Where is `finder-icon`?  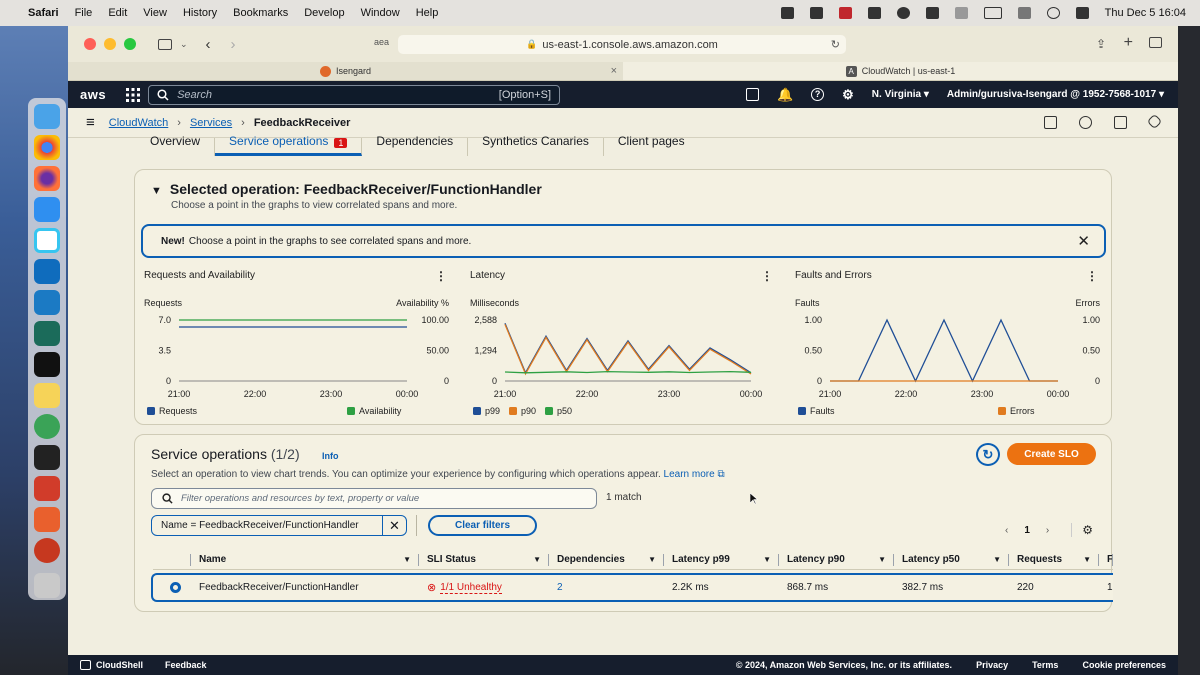
finder-icon is located at coordinates (47, 116).